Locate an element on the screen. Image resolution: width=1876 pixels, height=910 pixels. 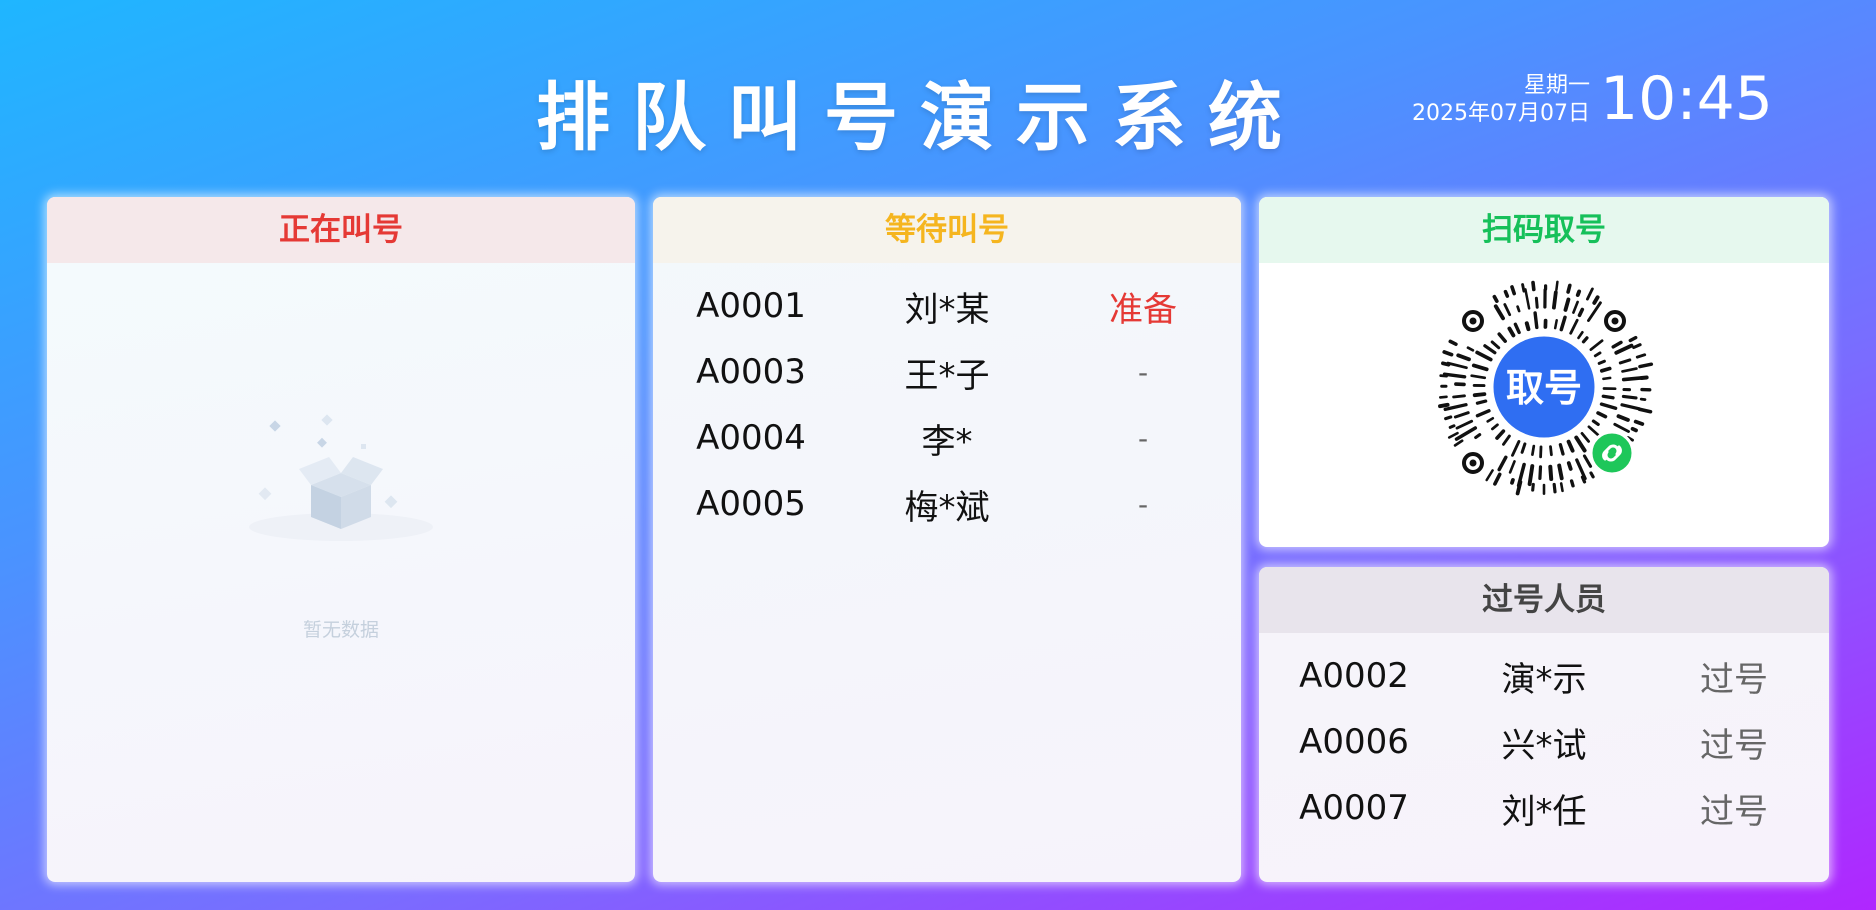
mini-program-qr-code-icon: 取号 is located at coordinates (1544, 392).